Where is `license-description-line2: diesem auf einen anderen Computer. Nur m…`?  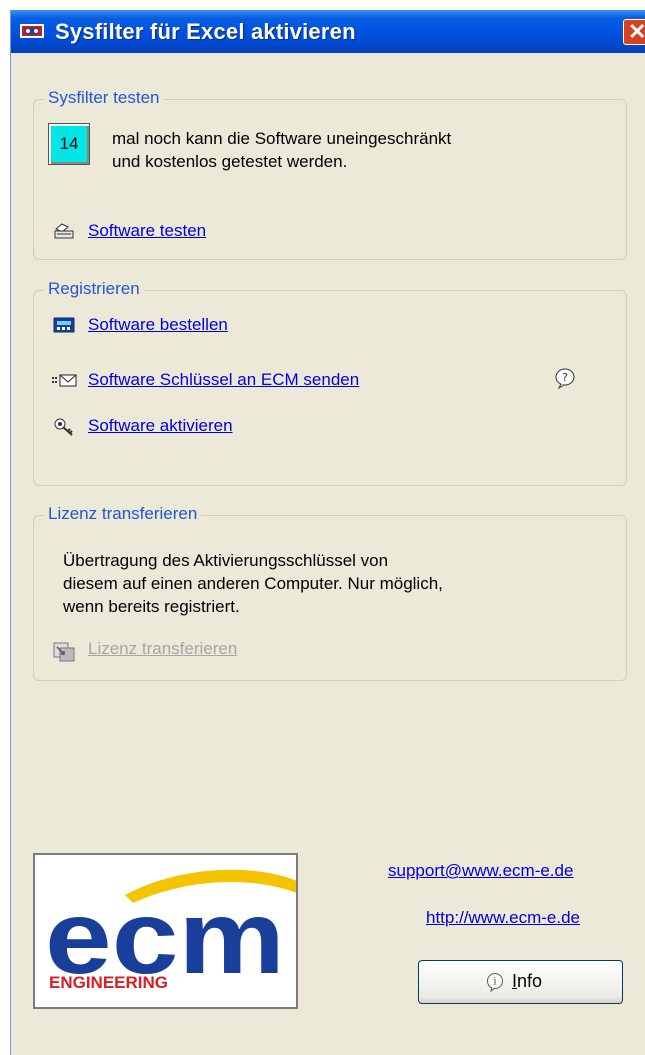 license-description-line2: diesem auf einen anderen Computer. Nur m… is located at coordinates (253, 583).